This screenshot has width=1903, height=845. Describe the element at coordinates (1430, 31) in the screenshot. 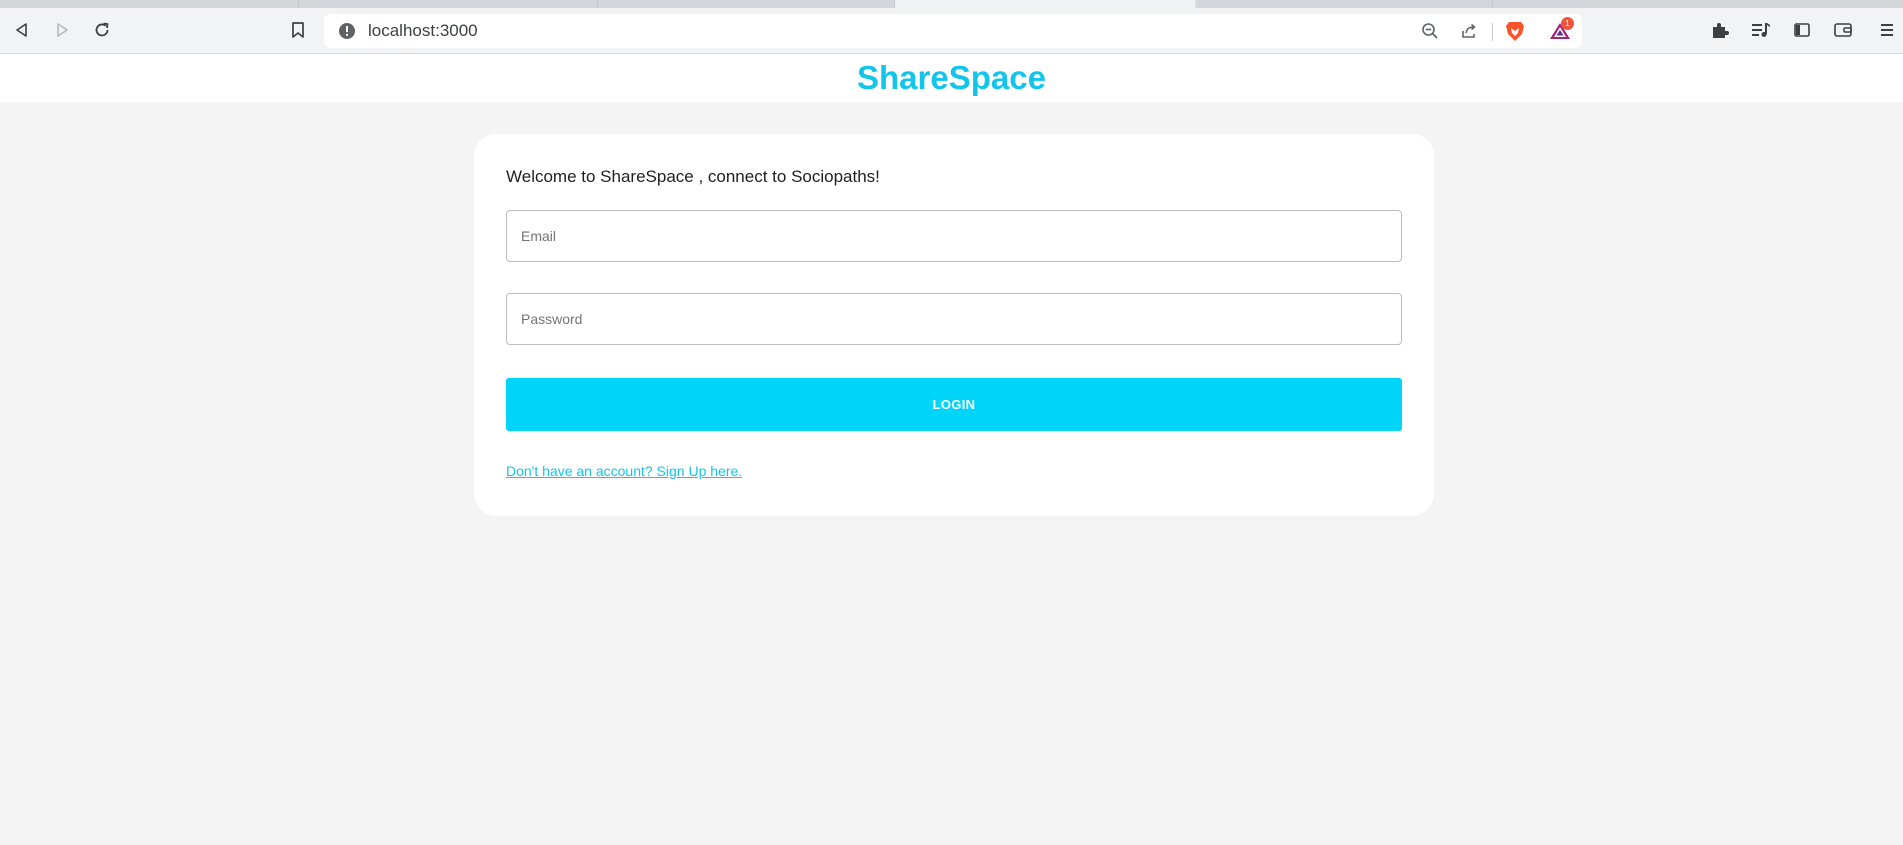

I see `zoom-out-icon` at that location.